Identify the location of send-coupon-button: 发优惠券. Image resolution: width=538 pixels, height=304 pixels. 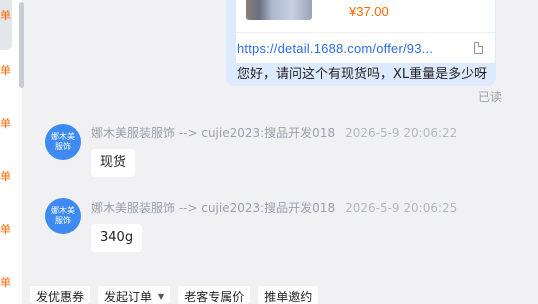
(60, 295).